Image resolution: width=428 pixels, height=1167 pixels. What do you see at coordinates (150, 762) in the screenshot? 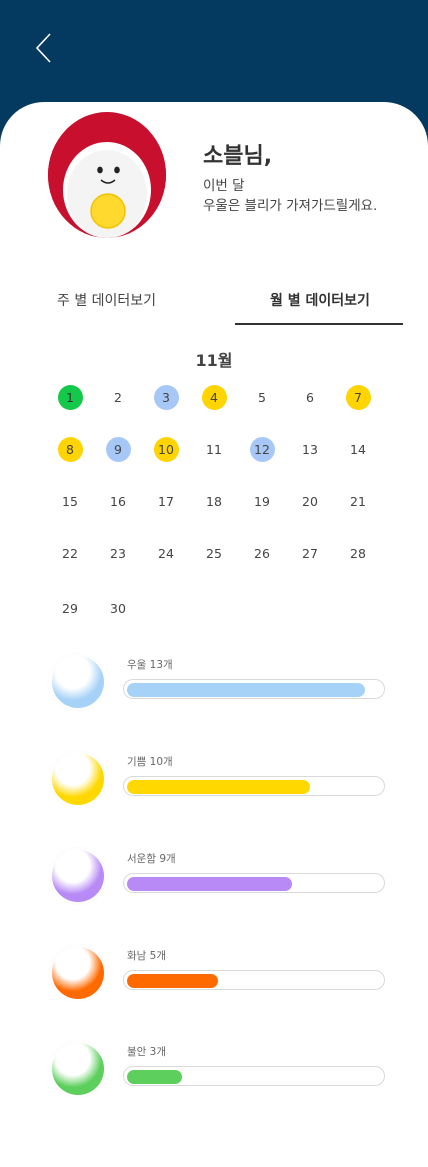
I see `emotion-label: 기쁨 10개` at bounding box center [150, 762].